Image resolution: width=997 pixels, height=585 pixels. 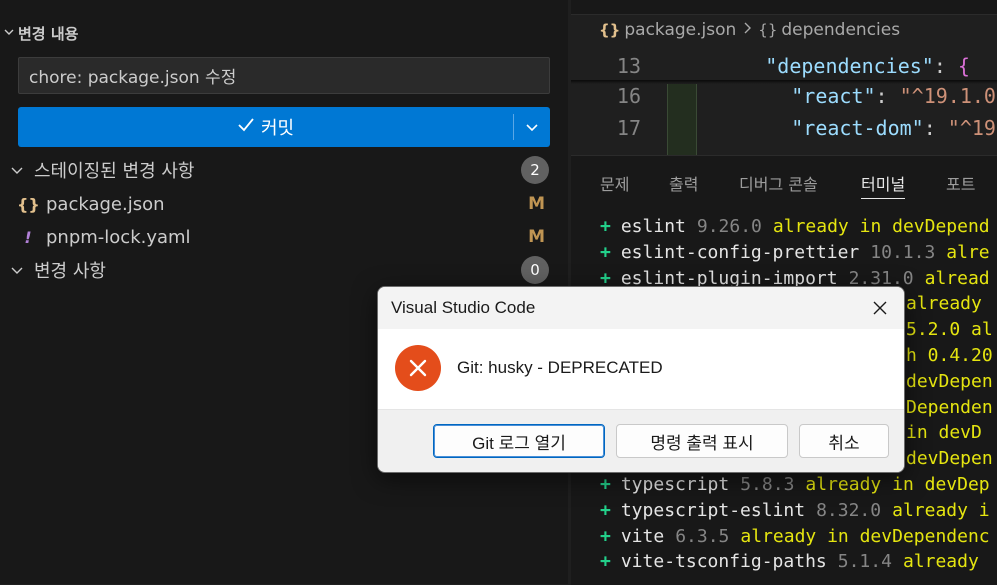 What do you see at coordinates (740, 252) in the screenshot?
I see `package-name: eslint-config-prettier` at bounding box center [740, 252].